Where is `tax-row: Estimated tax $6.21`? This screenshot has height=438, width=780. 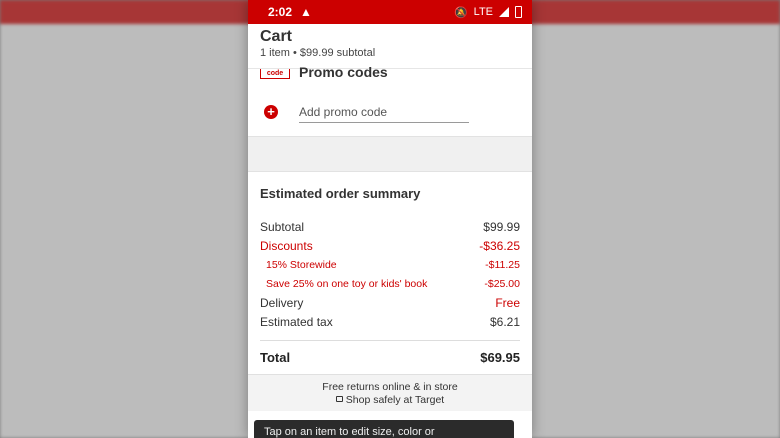
tax-row: Estimated tax $6.21 is located at coordinates (390, 321).